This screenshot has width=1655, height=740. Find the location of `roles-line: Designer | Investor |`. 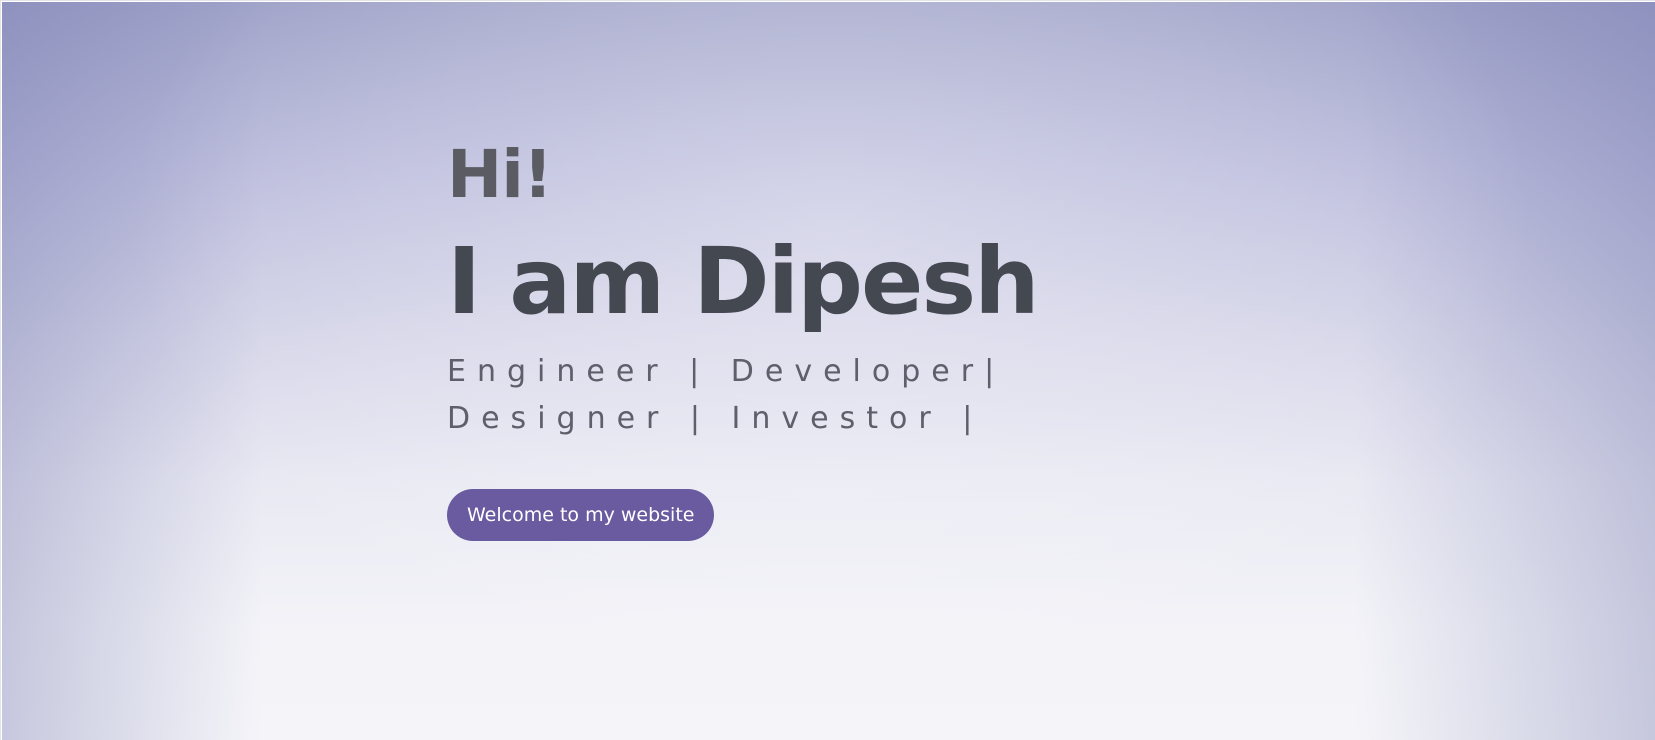

roles-line: Designer | Investor | is located at coordinates (715, 418).